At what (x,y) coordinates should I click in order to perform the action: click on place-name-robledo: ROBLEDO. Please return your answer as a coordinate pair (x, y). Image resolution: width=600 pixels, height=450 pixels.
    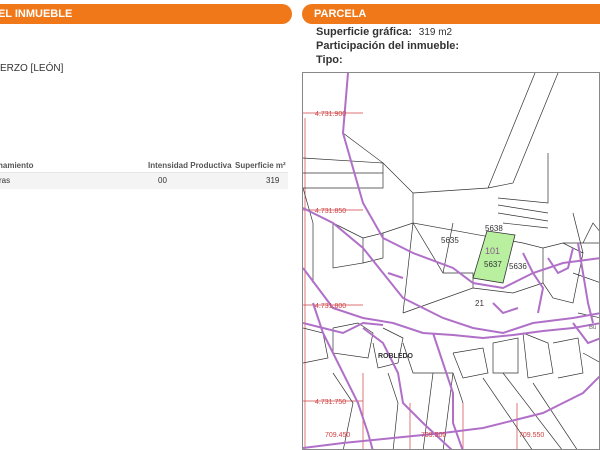
    Looking at the image, I should click on (396, 356).